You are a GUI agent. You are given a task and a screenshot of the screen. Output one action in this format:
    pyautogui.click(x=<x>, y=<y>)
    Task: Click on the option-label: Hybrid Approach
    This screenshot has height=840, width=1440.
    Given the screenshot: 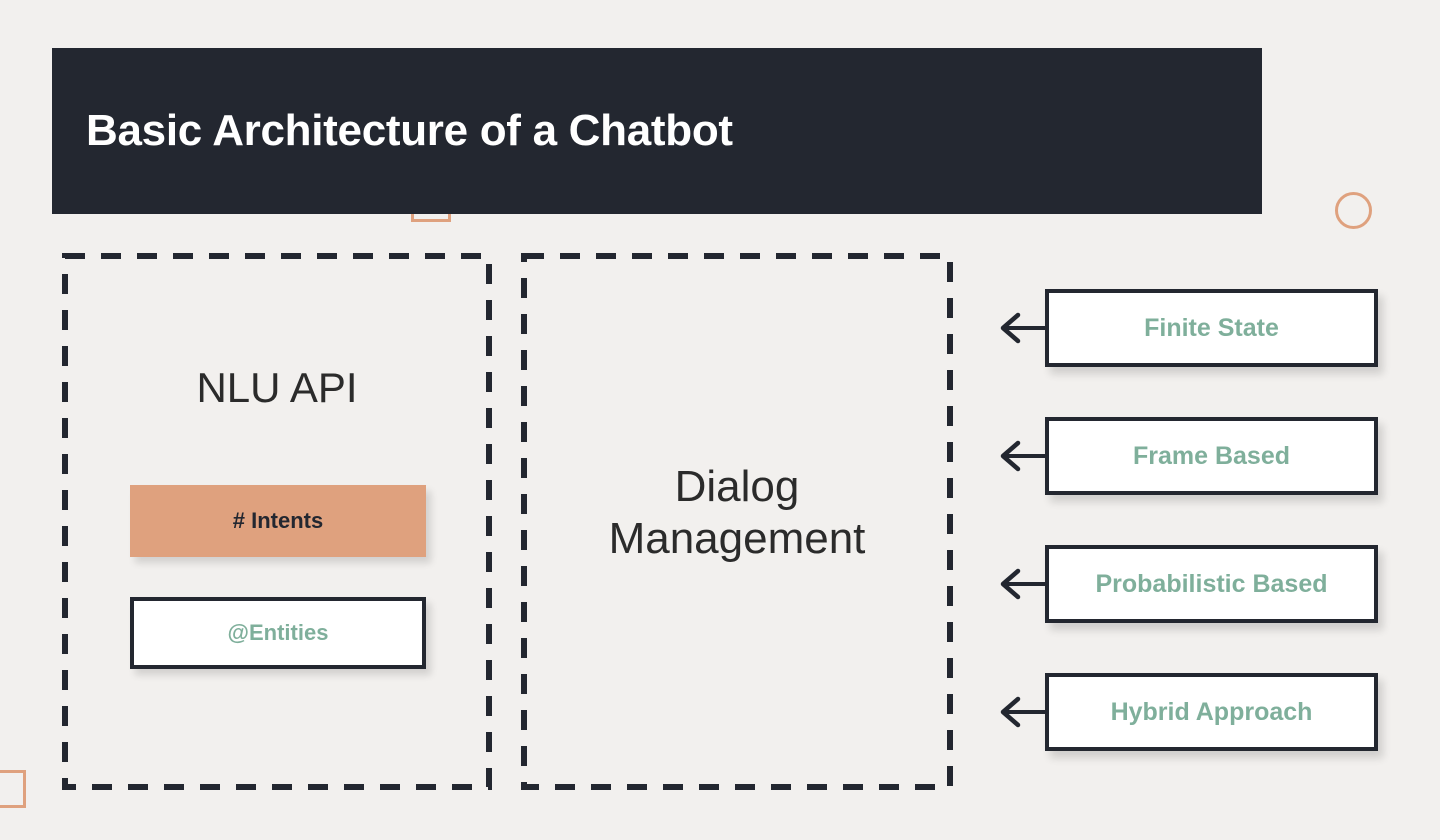 What is the action you would take?
    pyautogui.click(x=1211, y=711)
    